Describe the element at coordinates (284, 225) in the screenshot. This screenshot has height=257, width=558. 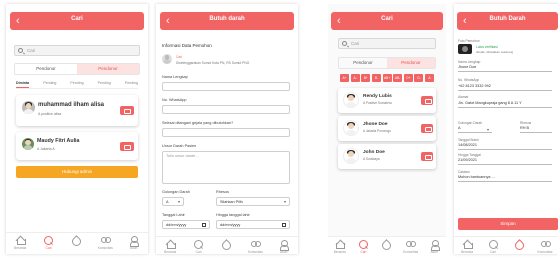
I see `calendar-icon` at that location.